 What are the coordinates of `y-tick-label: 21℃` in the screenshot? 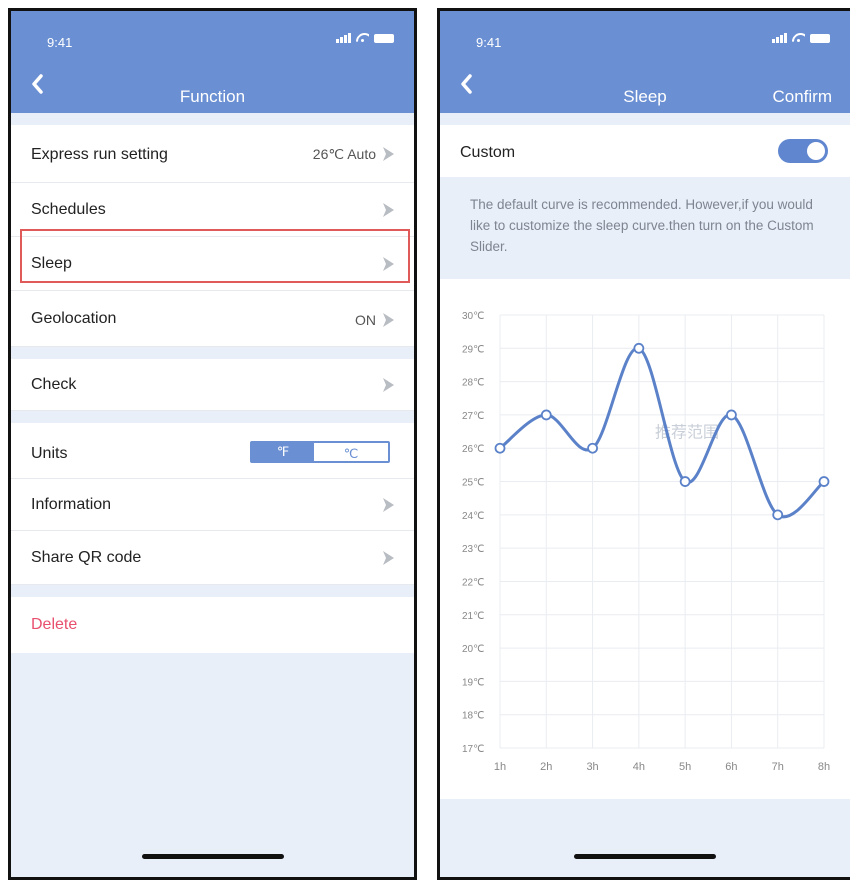 It's located at (473, 616).